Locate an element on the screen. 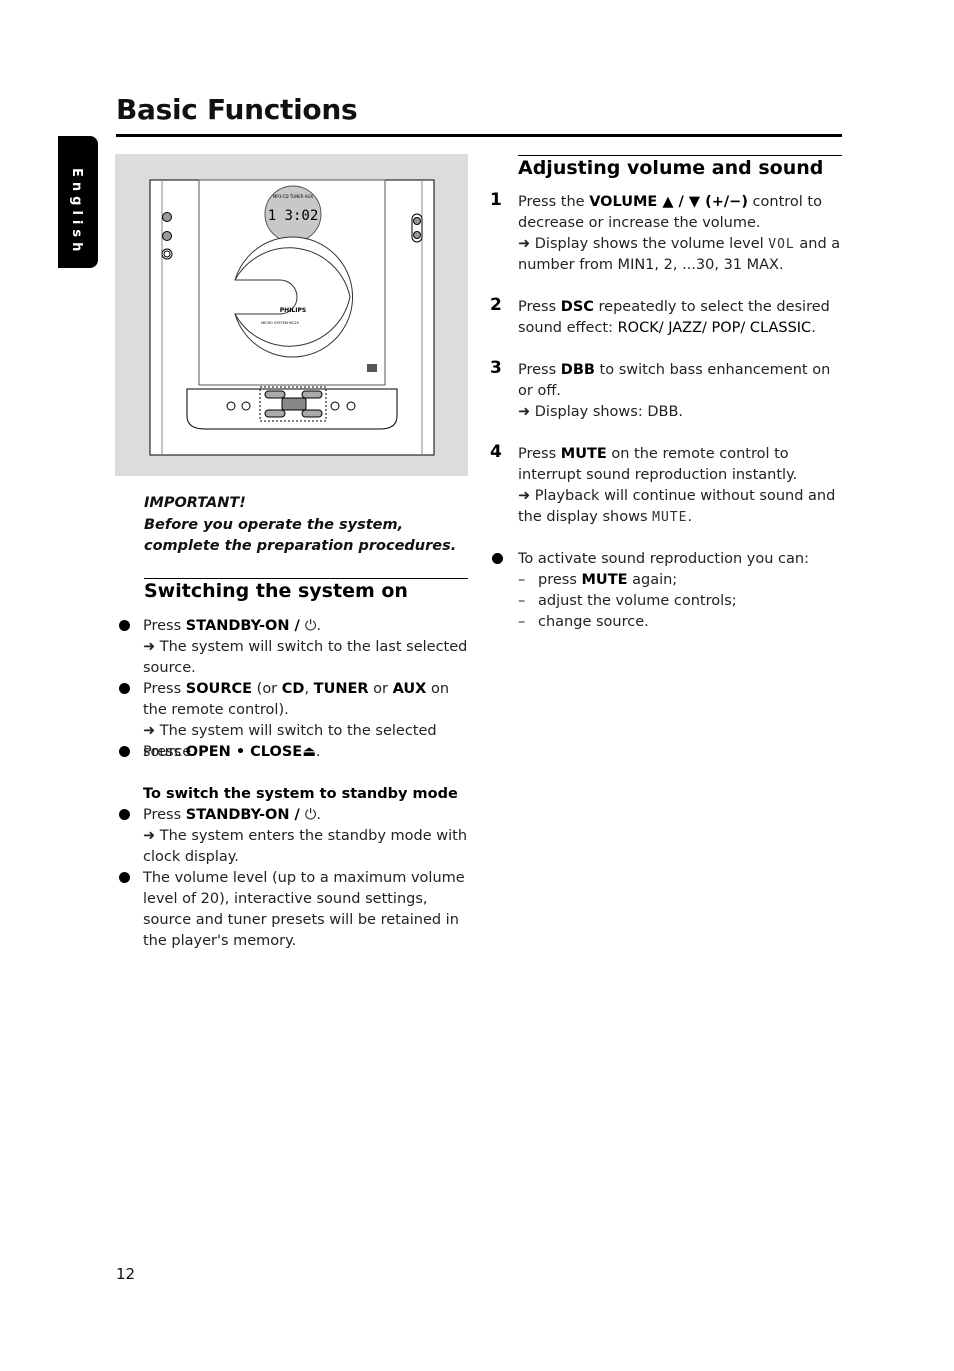 The height and width of the screenshot is (1371, 954). standby-on-key: STANDBY-ON / is located at coordinates (245, 626).